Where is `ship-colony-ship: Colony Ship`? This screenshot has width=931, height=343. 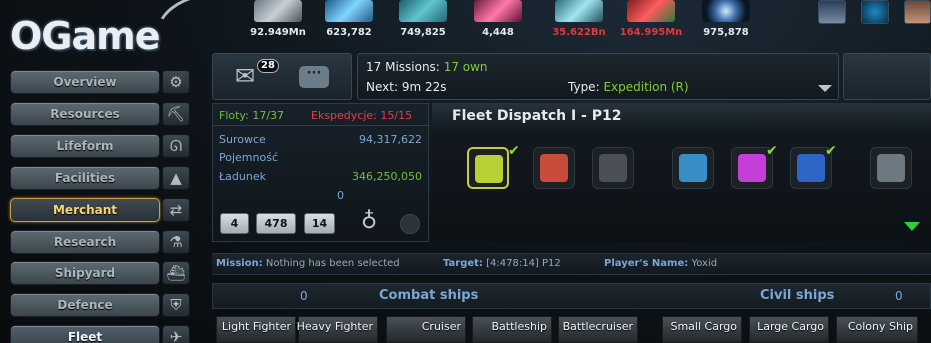 ship-colony-ship: Colony Ship is located at coordinates (877, 329).